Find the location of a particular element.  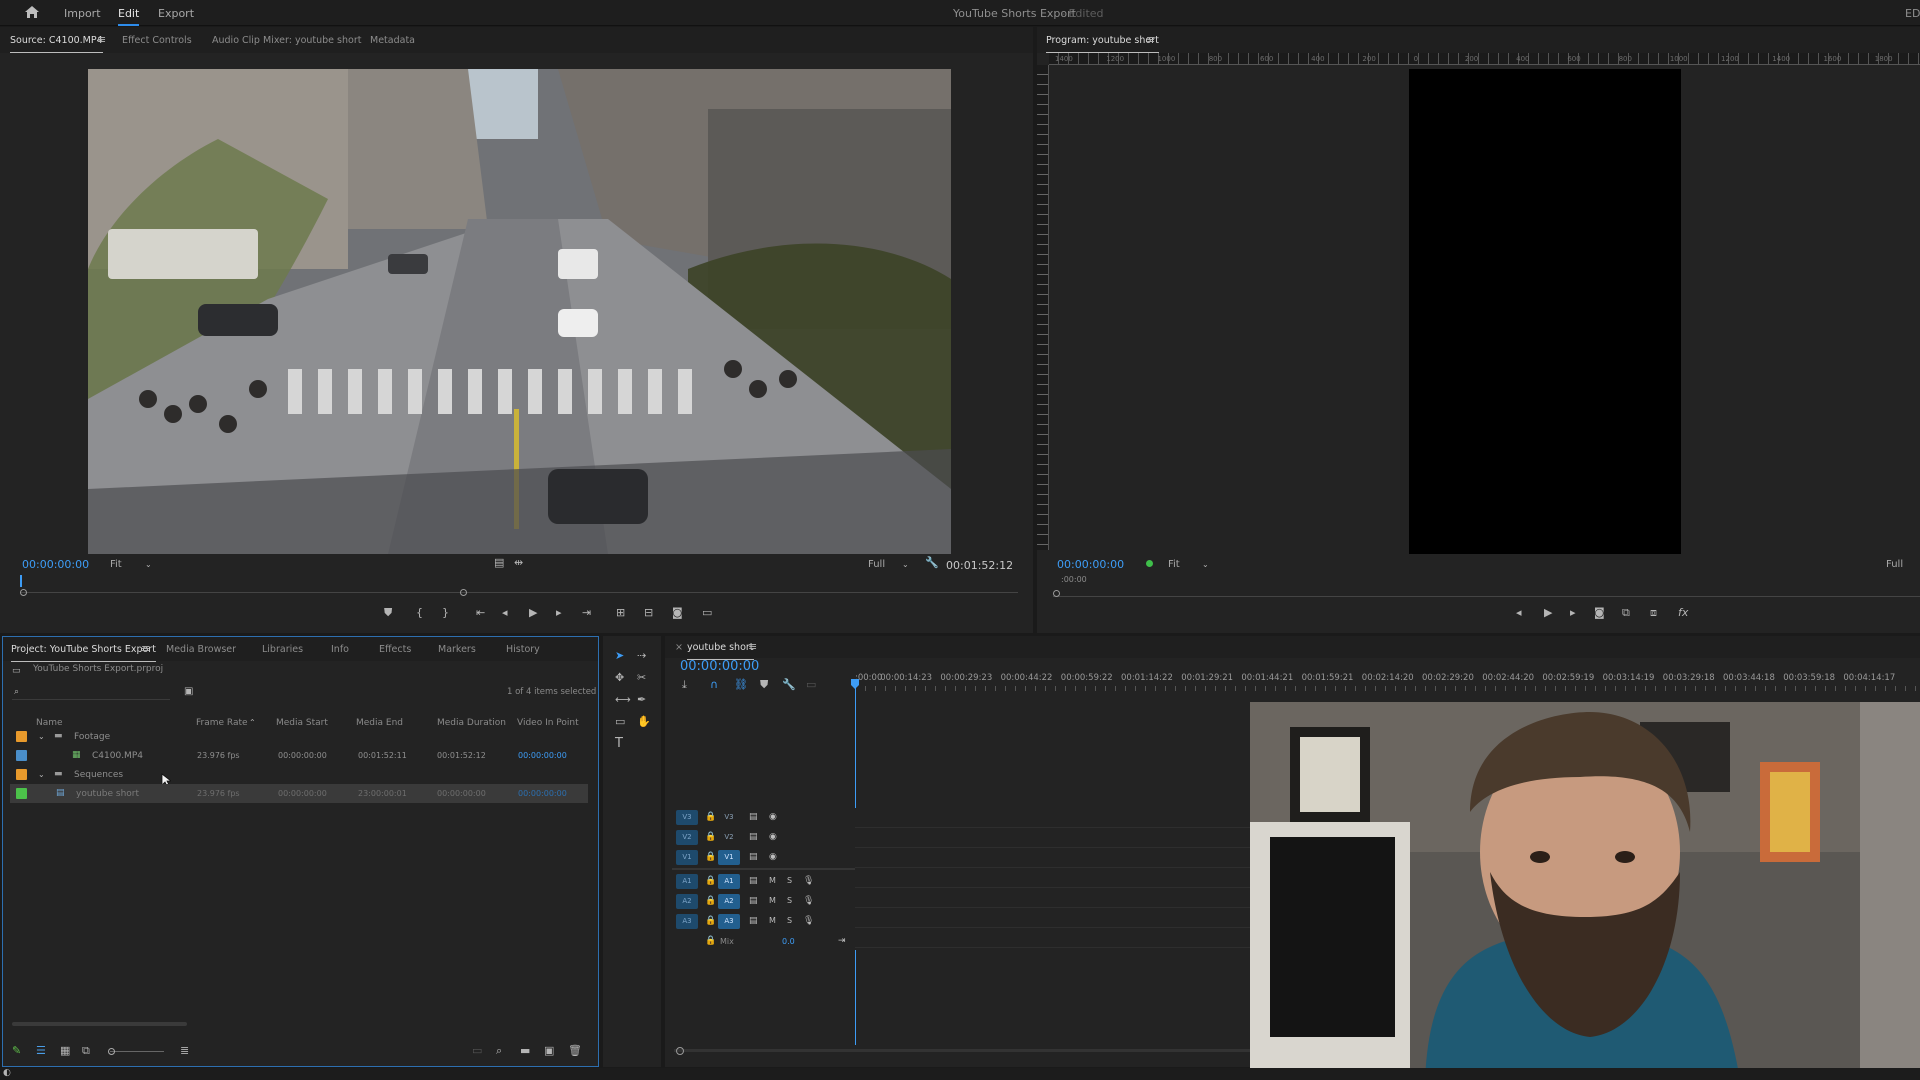

drag-handle-icon: ⇹ is located at coordinates (518, 562).